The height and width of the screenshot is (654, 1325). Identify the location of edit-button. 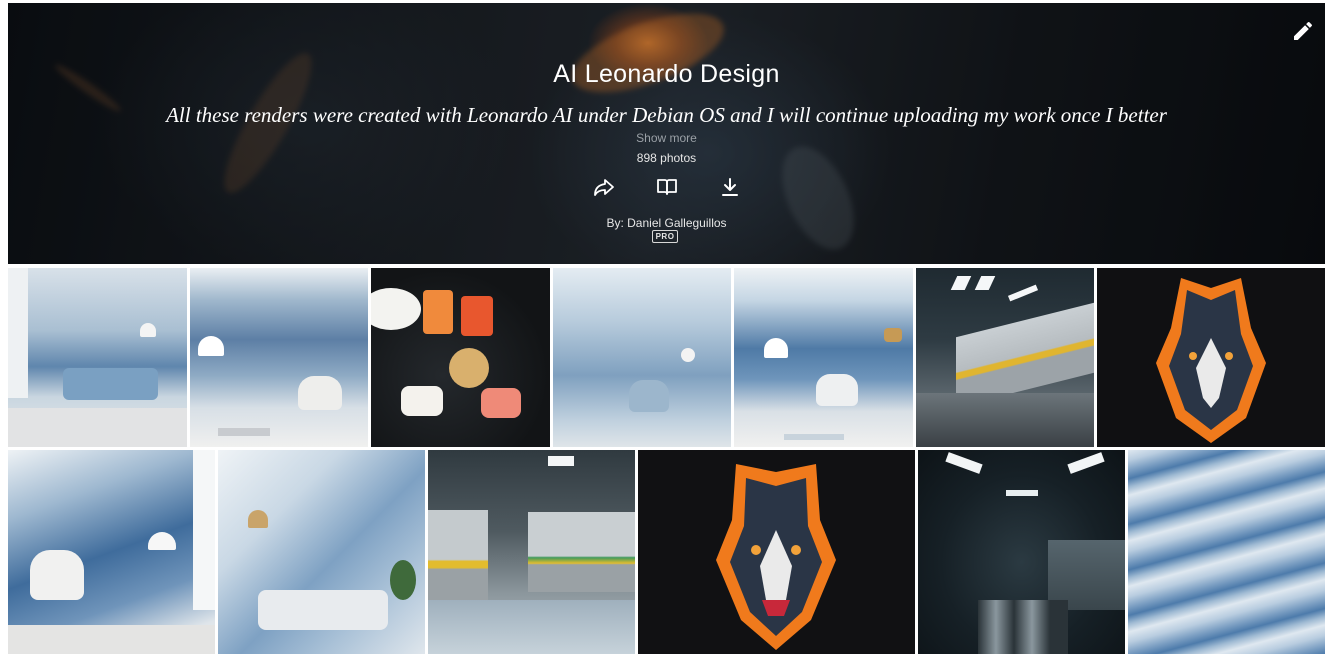
(1303, 31).